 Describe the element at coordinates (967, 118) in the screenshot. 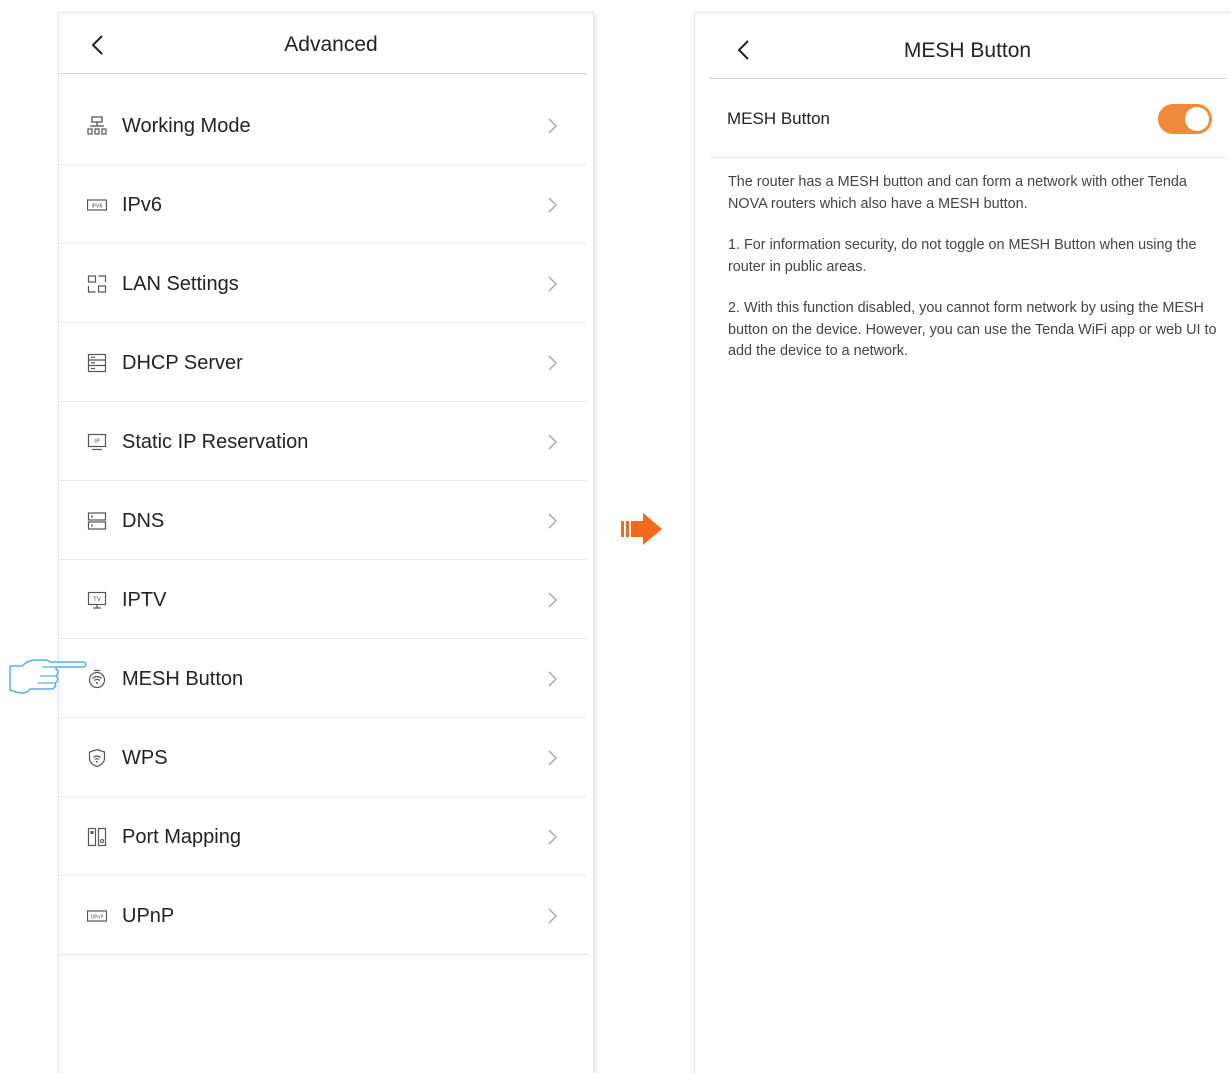

I see `mesh-toggle-row: MESH Button` at that location.